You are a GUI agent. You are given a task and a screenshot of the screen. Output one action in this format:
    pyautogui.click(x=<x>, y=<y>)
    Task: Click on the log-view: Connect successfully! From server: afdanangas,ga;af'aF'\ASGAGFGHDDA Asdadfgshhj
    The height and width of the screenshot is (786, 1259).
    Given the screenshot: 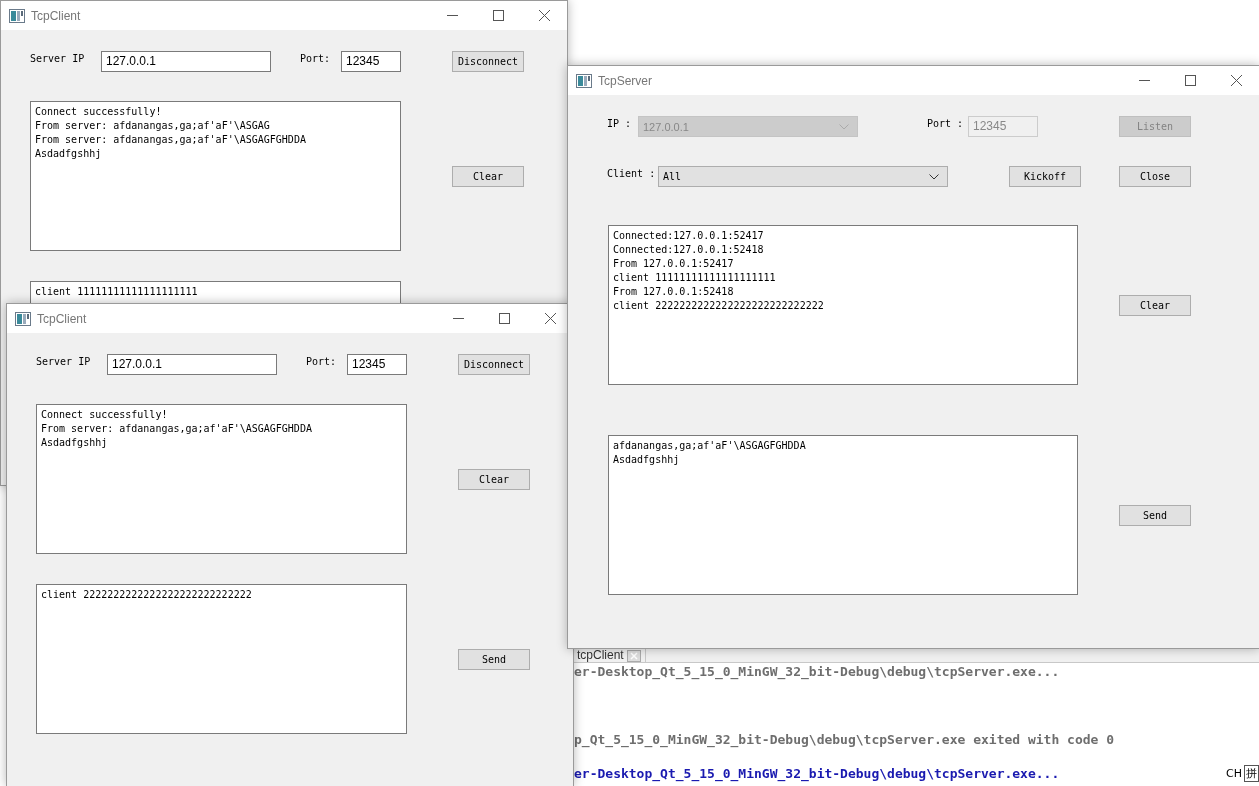 What is the action you would take?
    pyautogui.click(x=221, y=479)
    